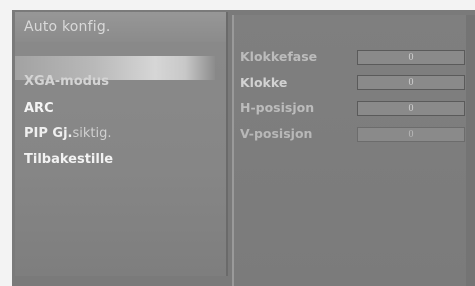  I want to click on setting-label-phase: Klokkefase, so click(279, 56).